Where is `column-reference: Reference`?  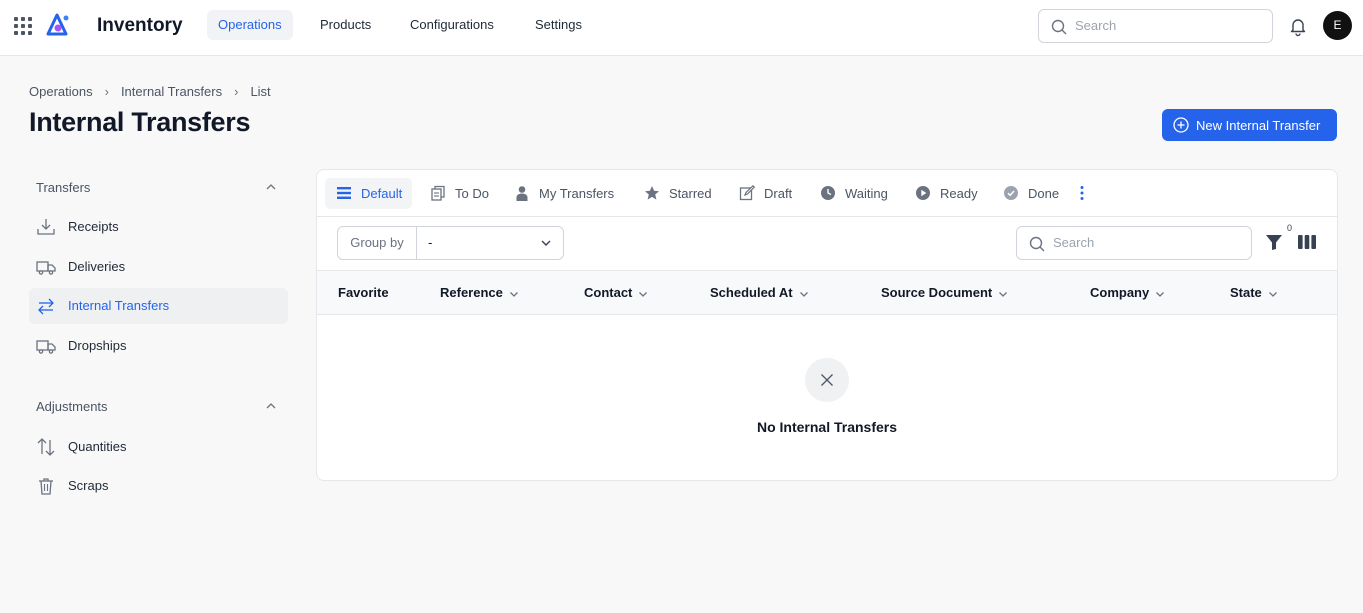 column-reference: Reference is located at coordinates (479, 292).